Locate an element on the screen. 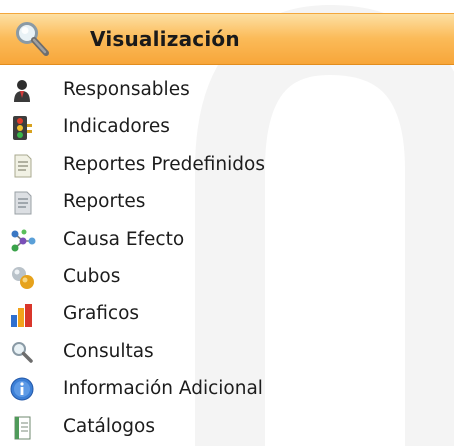 This screenshot has width=454, height=447. menu-item-label: Causa Efecto is located at coordinates (124, 239).